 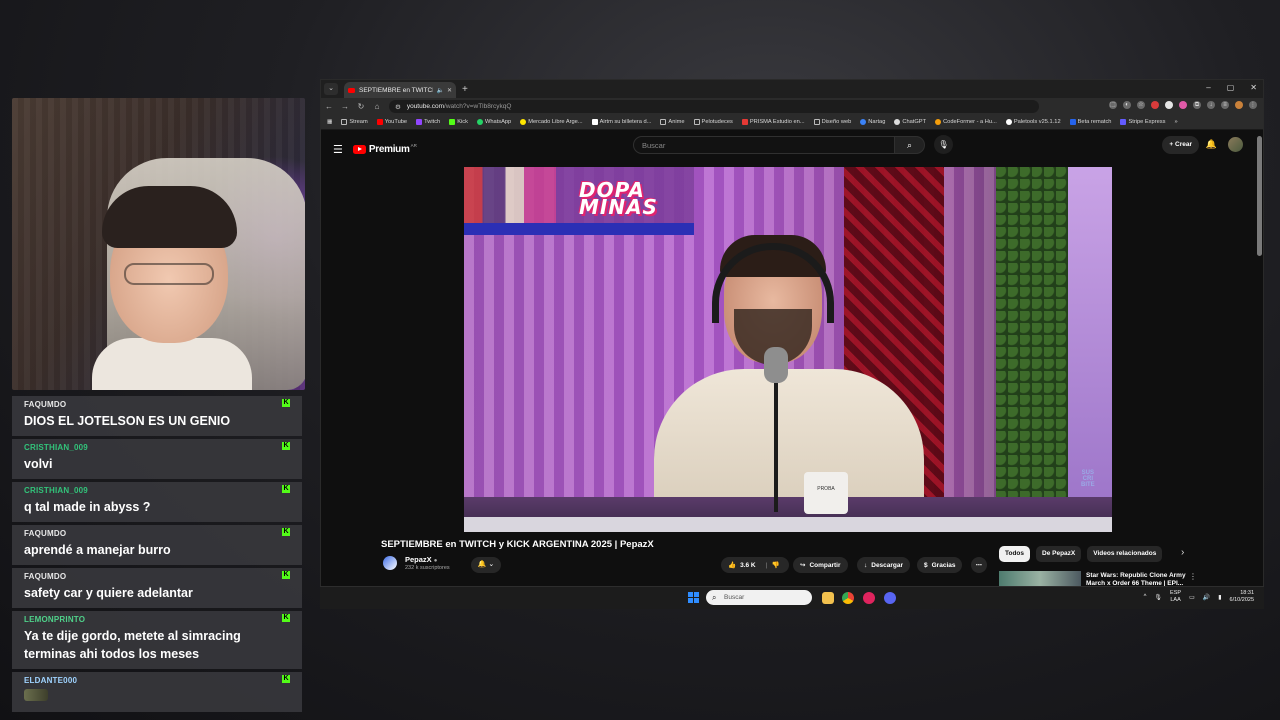 What do you see at coordinates (1193, 576) in the screenshot?
I see `more-vertical-icon: ⋮` at bounding box center [1193, 576].